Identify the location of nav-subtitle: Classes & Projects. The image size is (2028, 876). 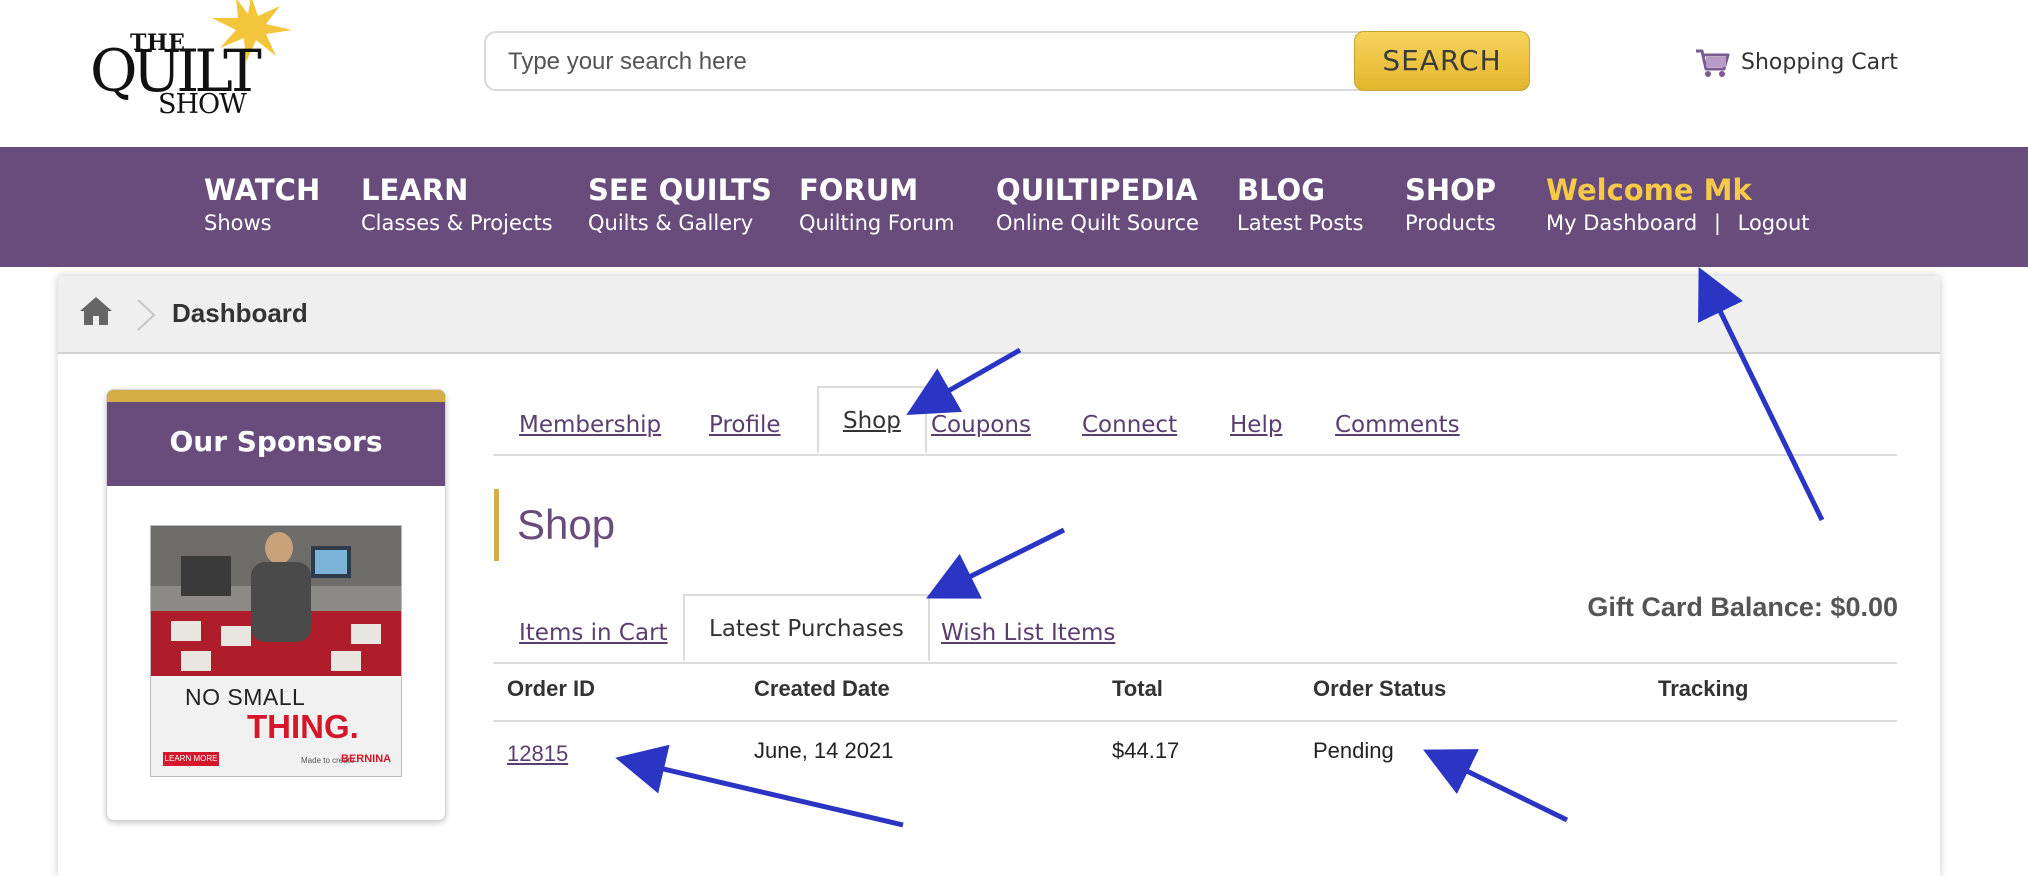
(457, 223).